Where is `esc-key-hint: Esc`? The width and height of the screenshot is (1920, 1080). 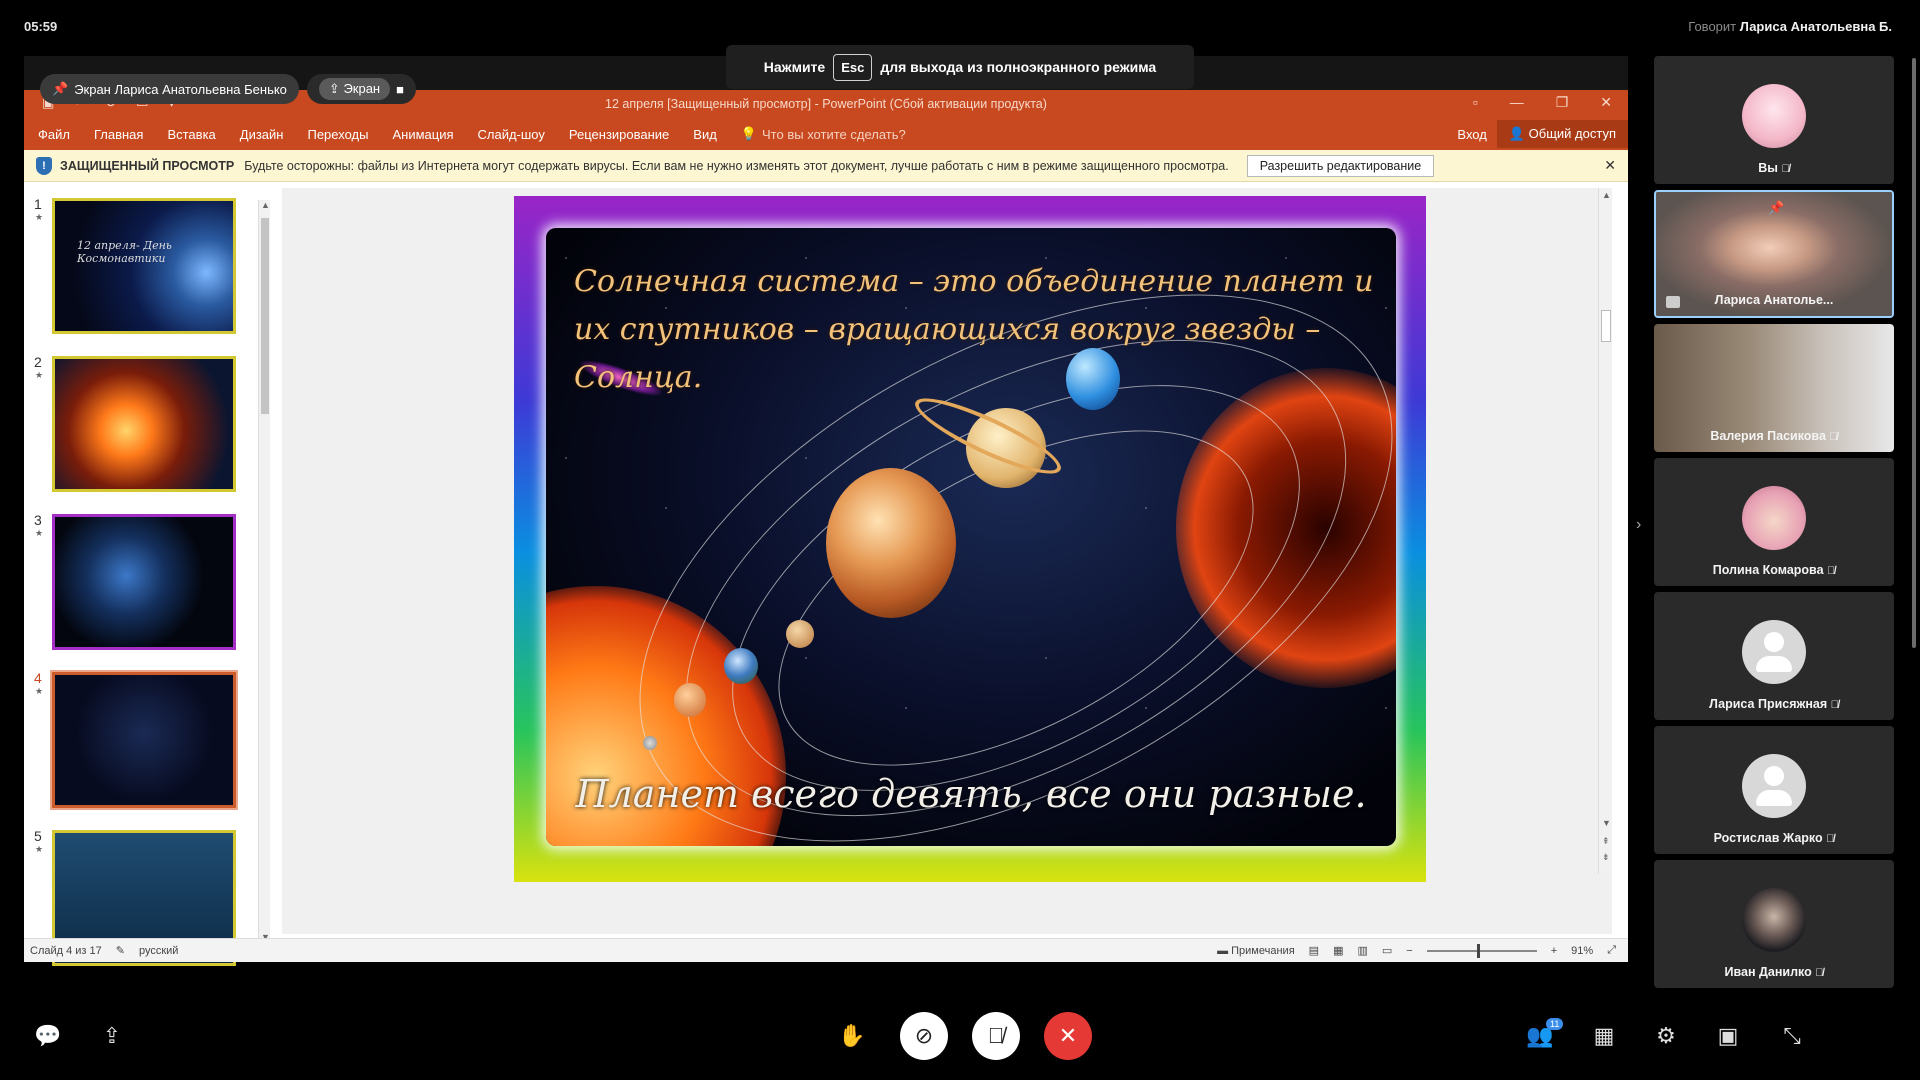 esc-key-hint: Esc is located at coordinates (853, 67).